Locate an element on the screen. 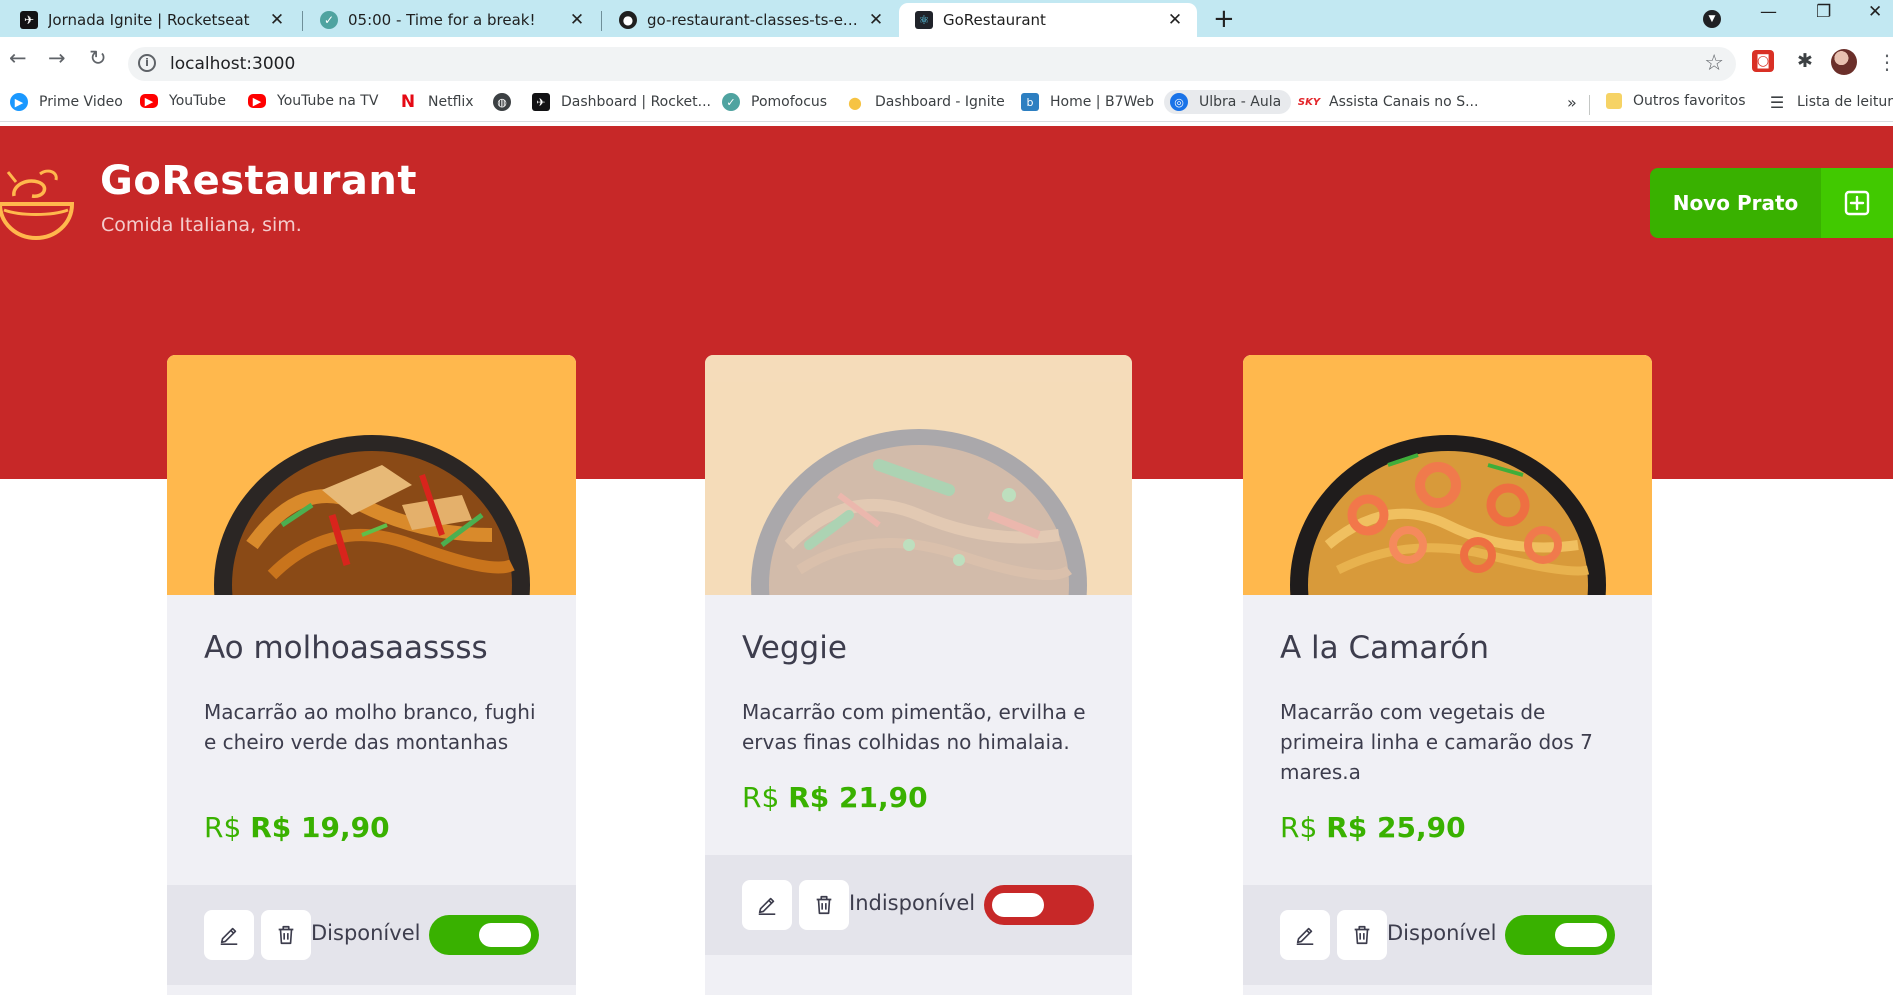 The image size is (1893, 995). url-text: localhost:3000 is located at coordinates (232, 64).